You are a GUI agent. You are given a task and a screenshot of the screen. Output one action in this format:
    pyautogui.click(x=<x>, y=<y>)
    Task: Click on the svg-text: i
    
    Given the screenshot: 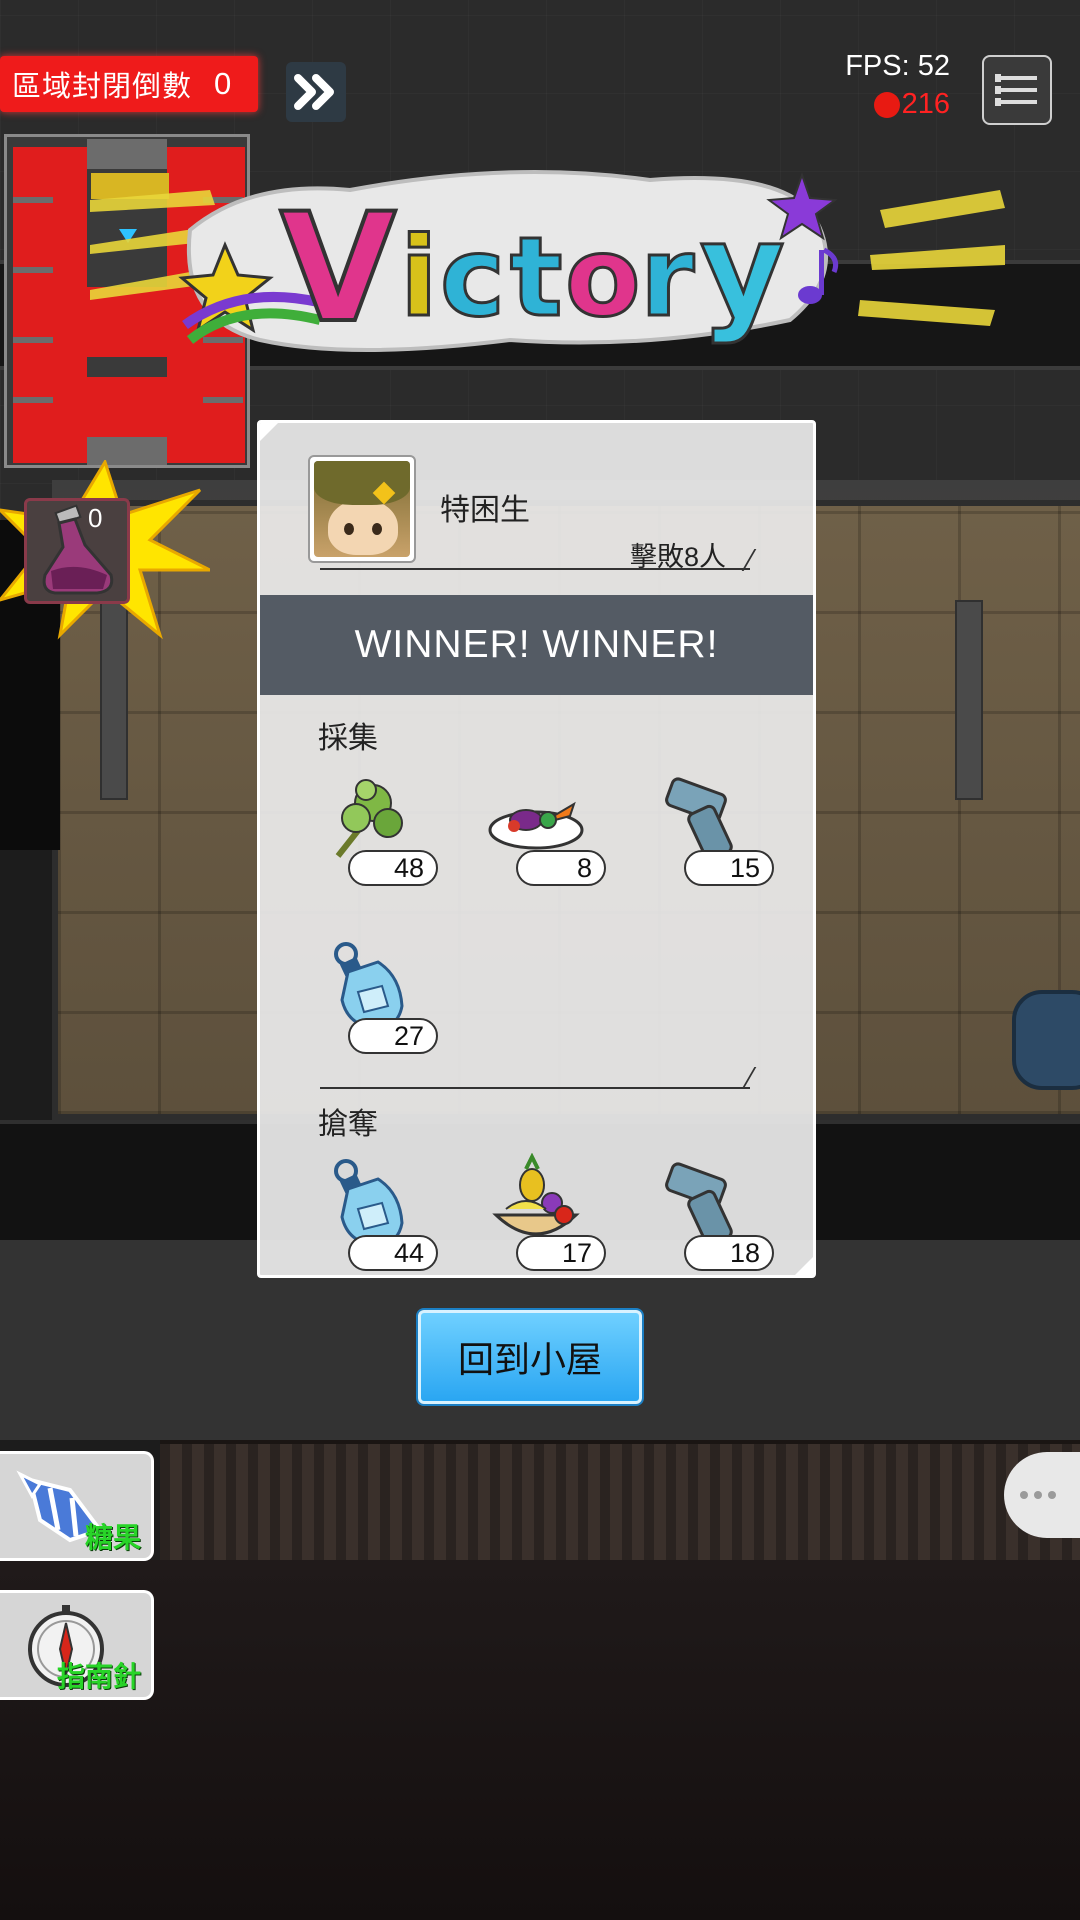 What is the action you would take?
    pyautogui.click(x=419, y=277)
    